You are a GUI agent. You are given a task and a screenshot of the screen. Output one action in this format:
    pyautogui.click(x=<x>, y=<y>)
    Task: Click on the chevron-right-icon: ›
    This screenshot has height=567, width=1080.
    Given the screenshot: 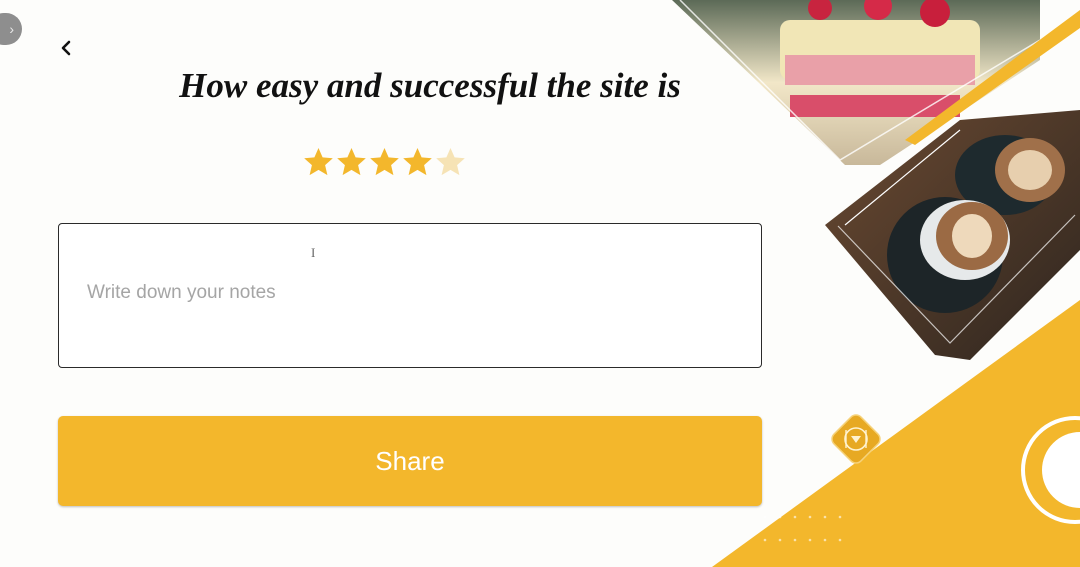 What is the action you would take?
    pyautogui.click(x=11, y=29)
    